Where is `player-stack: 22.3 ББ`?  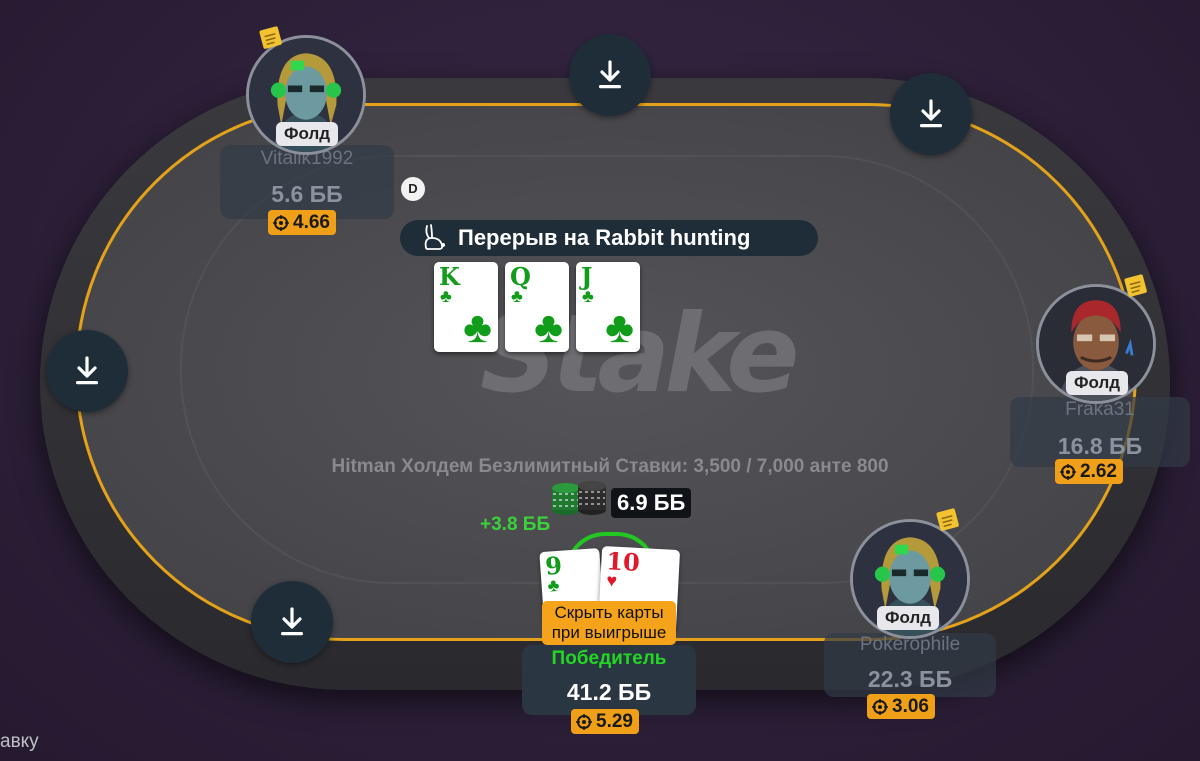 player-stack: 22.3 ББ is located at coordinates (910, 679).